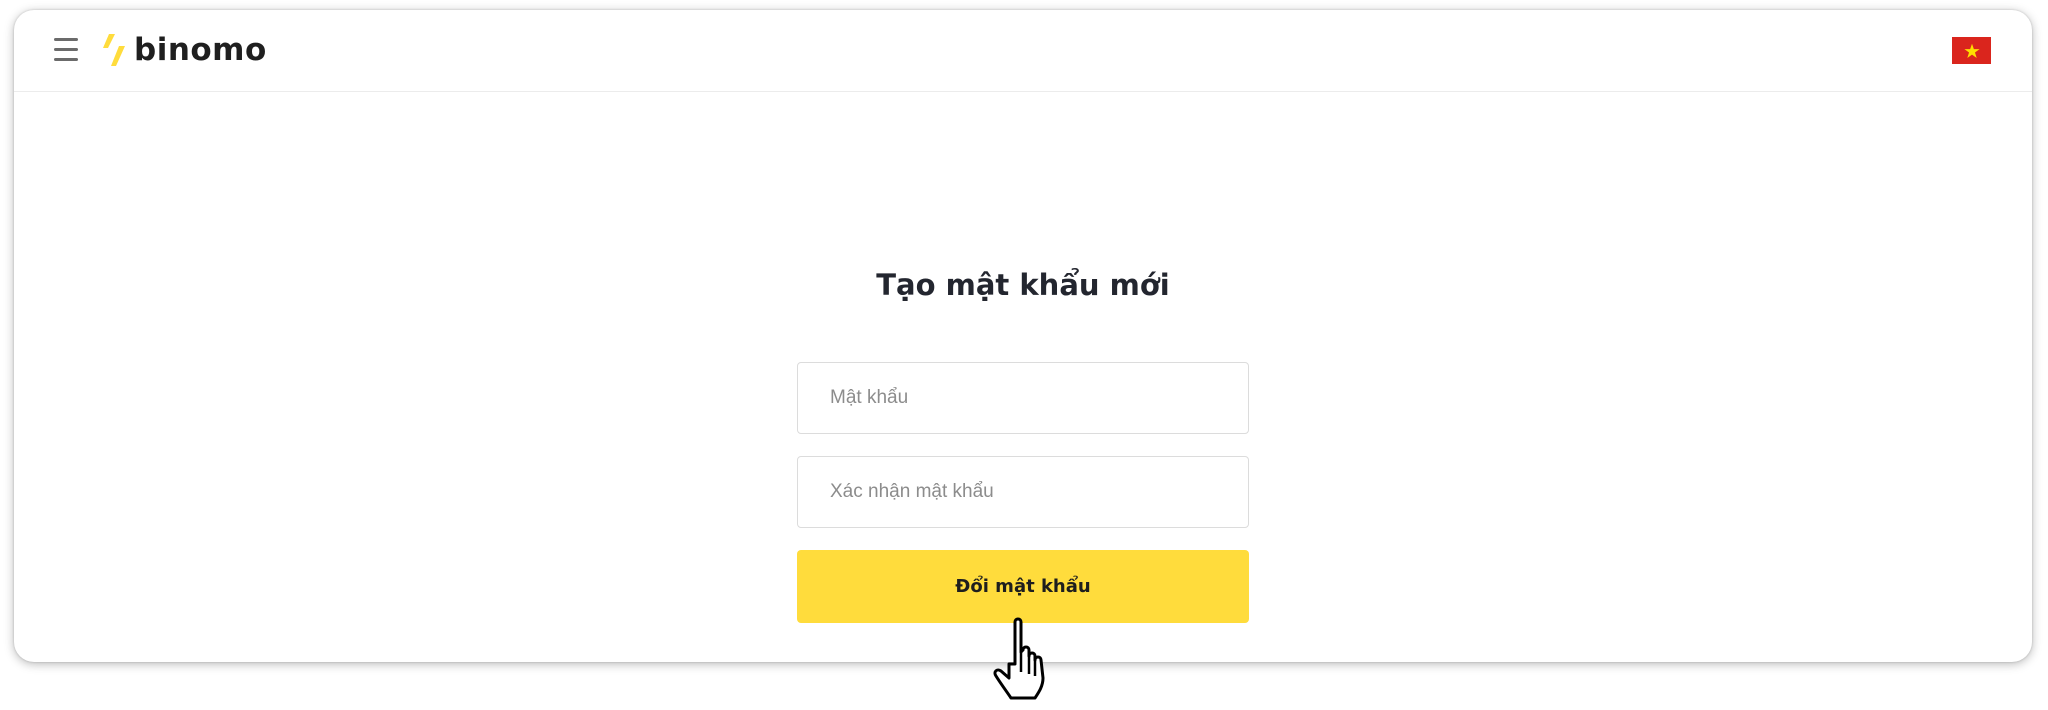  I want to click on page-title: Tạo mật khẩu mới, so click(1023, 285).